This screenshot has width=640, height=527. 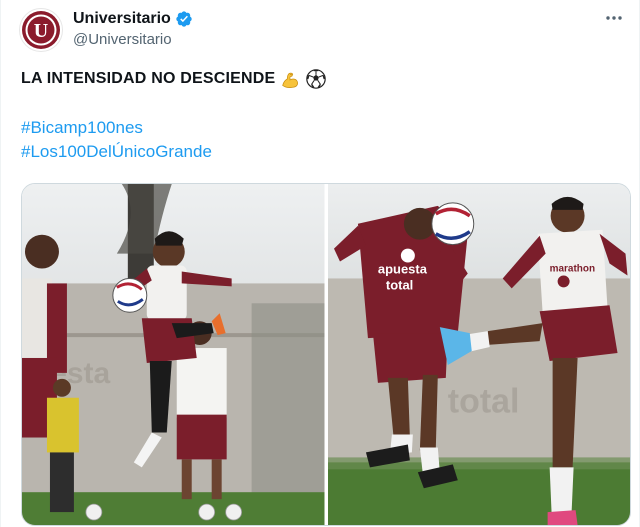 I want to click on verified-badge-icon, so click(x=184, y=19).